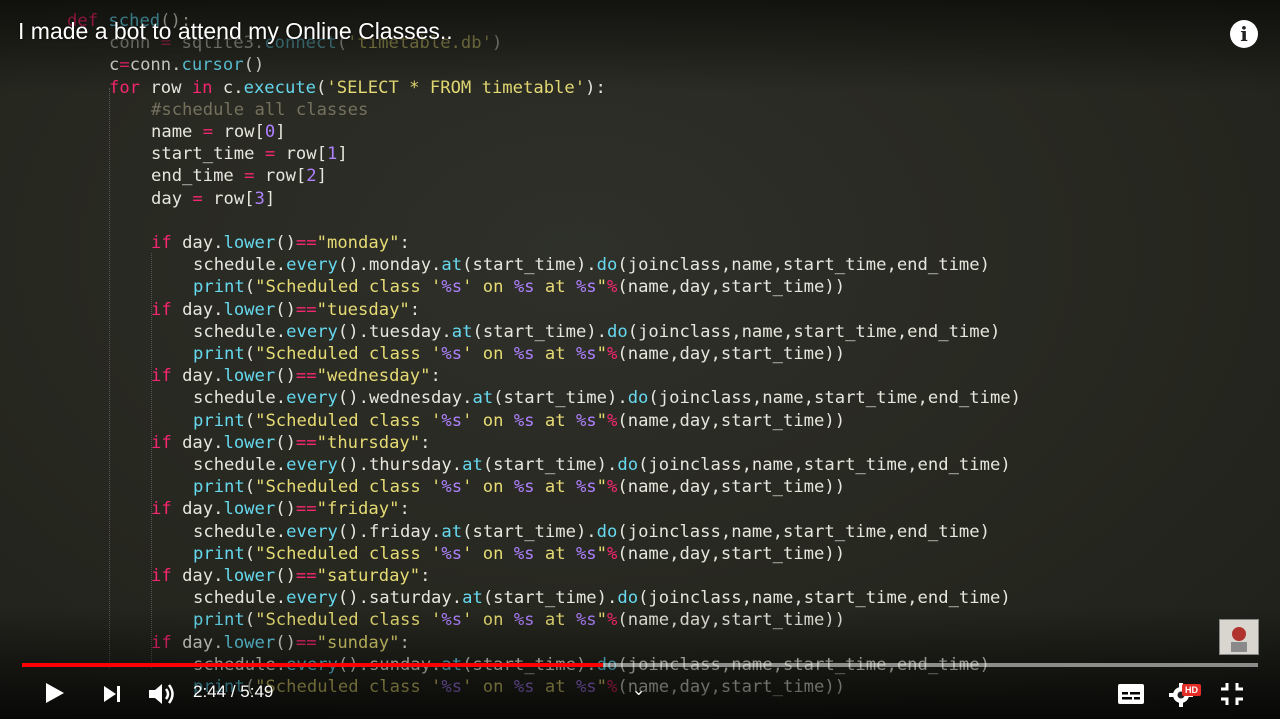 The width and height of the screenshot is (1280, 719). What do you see at coordinates (640, 45) in the screenshot?
I see `top-gradient` at bounding box center [640, 45].